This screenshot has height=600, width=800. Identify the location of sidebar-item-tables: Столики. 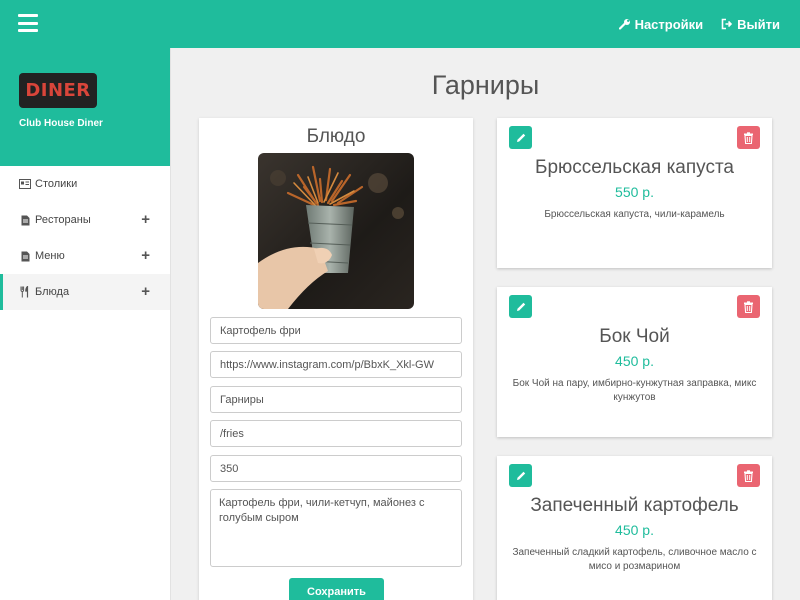
(85, 184).